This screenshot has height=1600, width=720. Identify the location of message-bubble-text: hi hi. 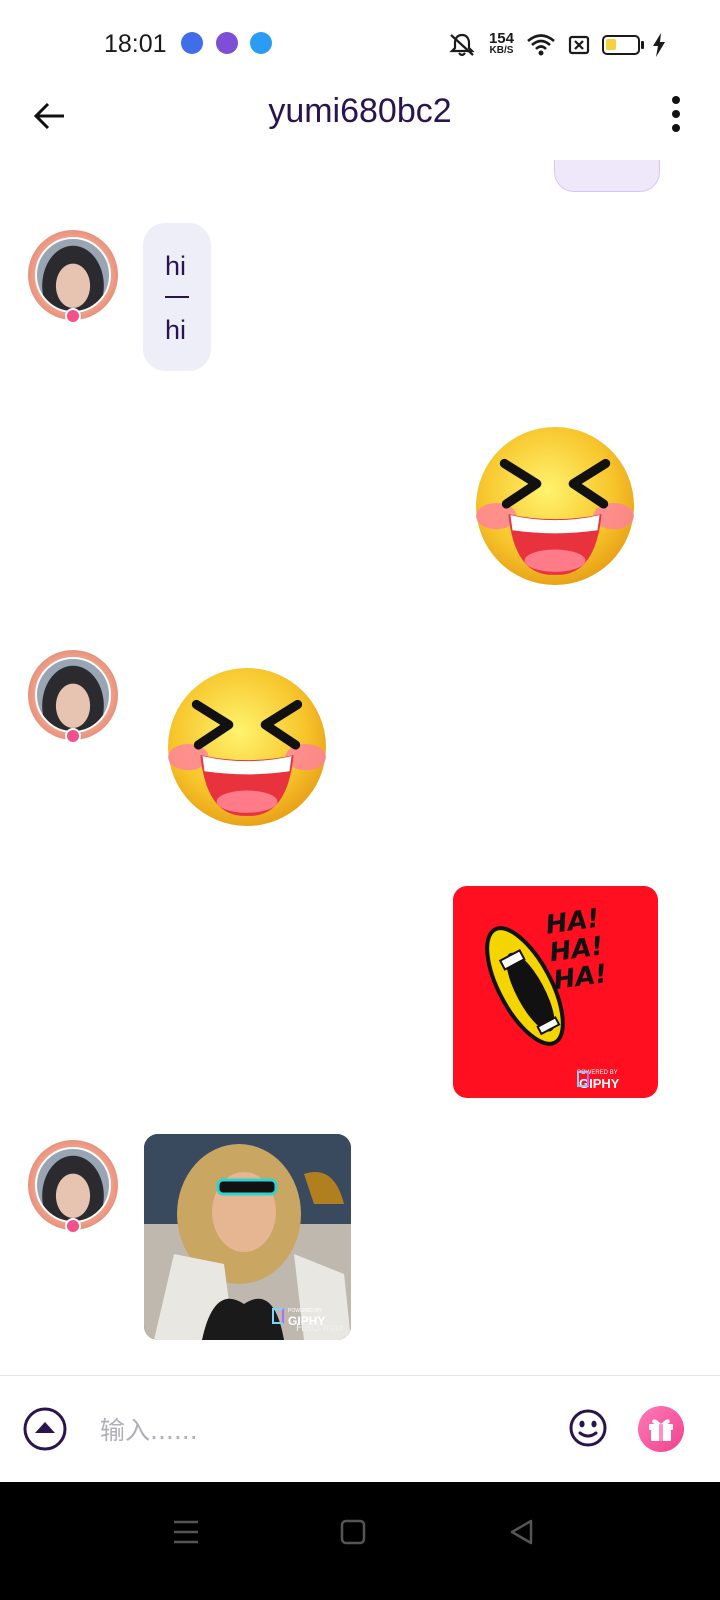
(177, 297).